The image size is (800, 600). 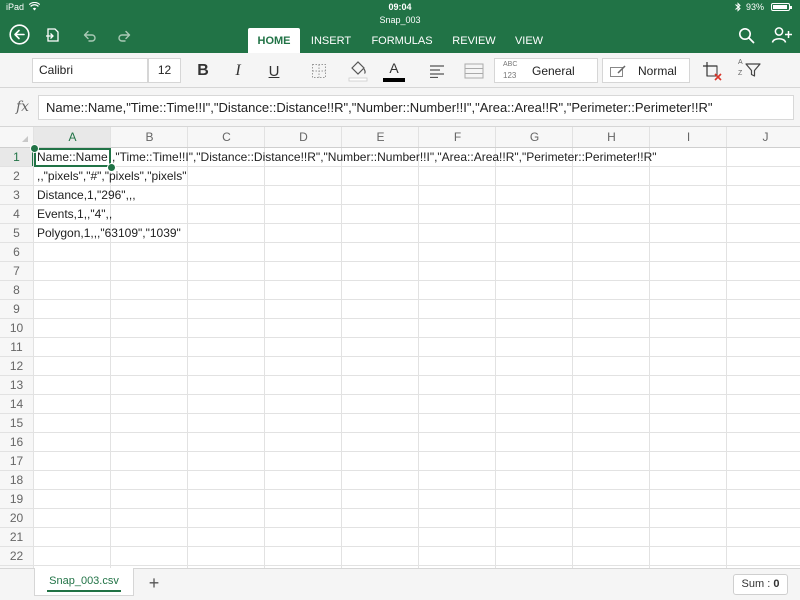 I want to click on search-icon, so click(x=746, y=35).